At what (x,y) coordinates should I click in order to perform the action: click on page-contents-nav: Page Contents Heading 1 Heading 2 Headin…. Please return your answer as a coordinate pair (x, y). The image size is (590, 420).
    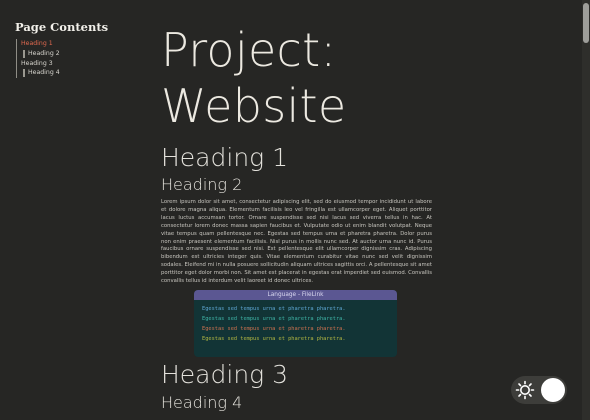
    Looking at the image, I should click on (75, 49).